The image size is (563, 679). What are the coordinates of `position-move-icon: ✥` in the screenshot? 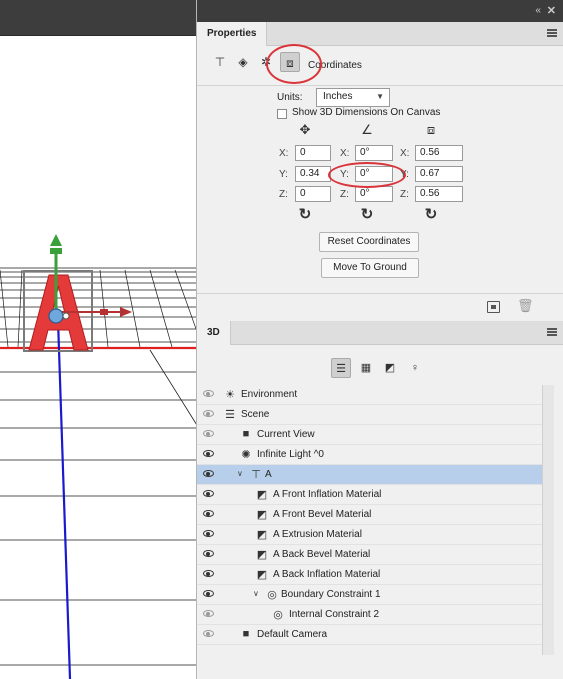 It's located at (305, 129).